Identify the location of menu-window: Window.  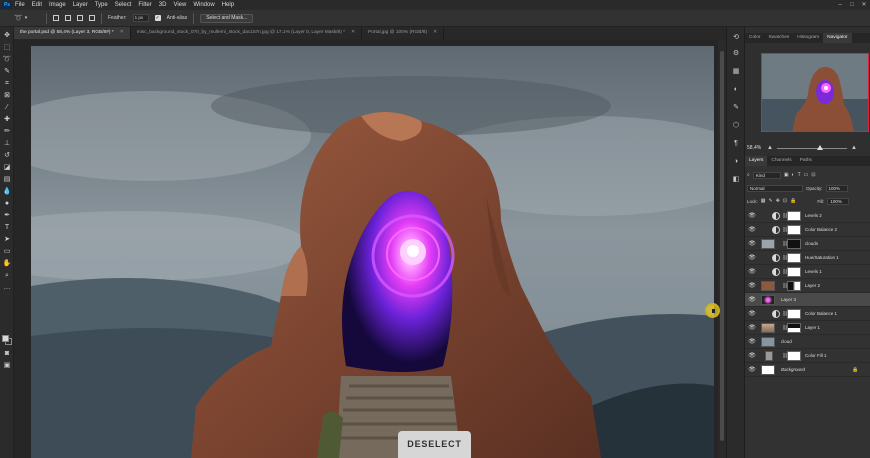
(203, 5).